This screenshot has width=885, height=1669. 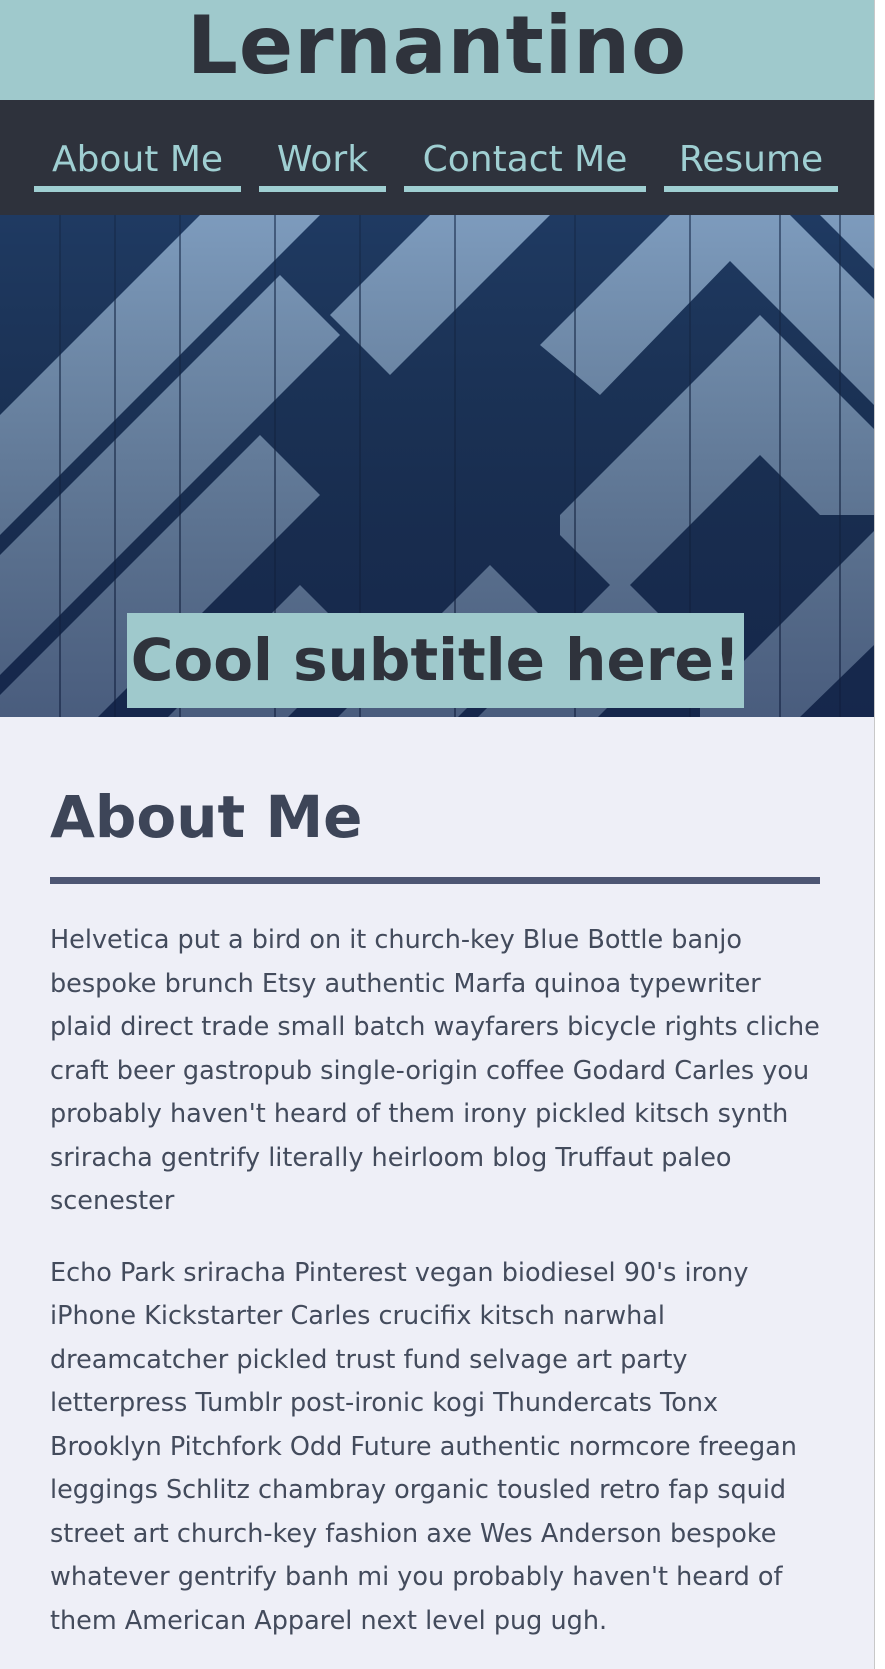 I want to click on site-title: Lernantino, so click(x=437, y=46).